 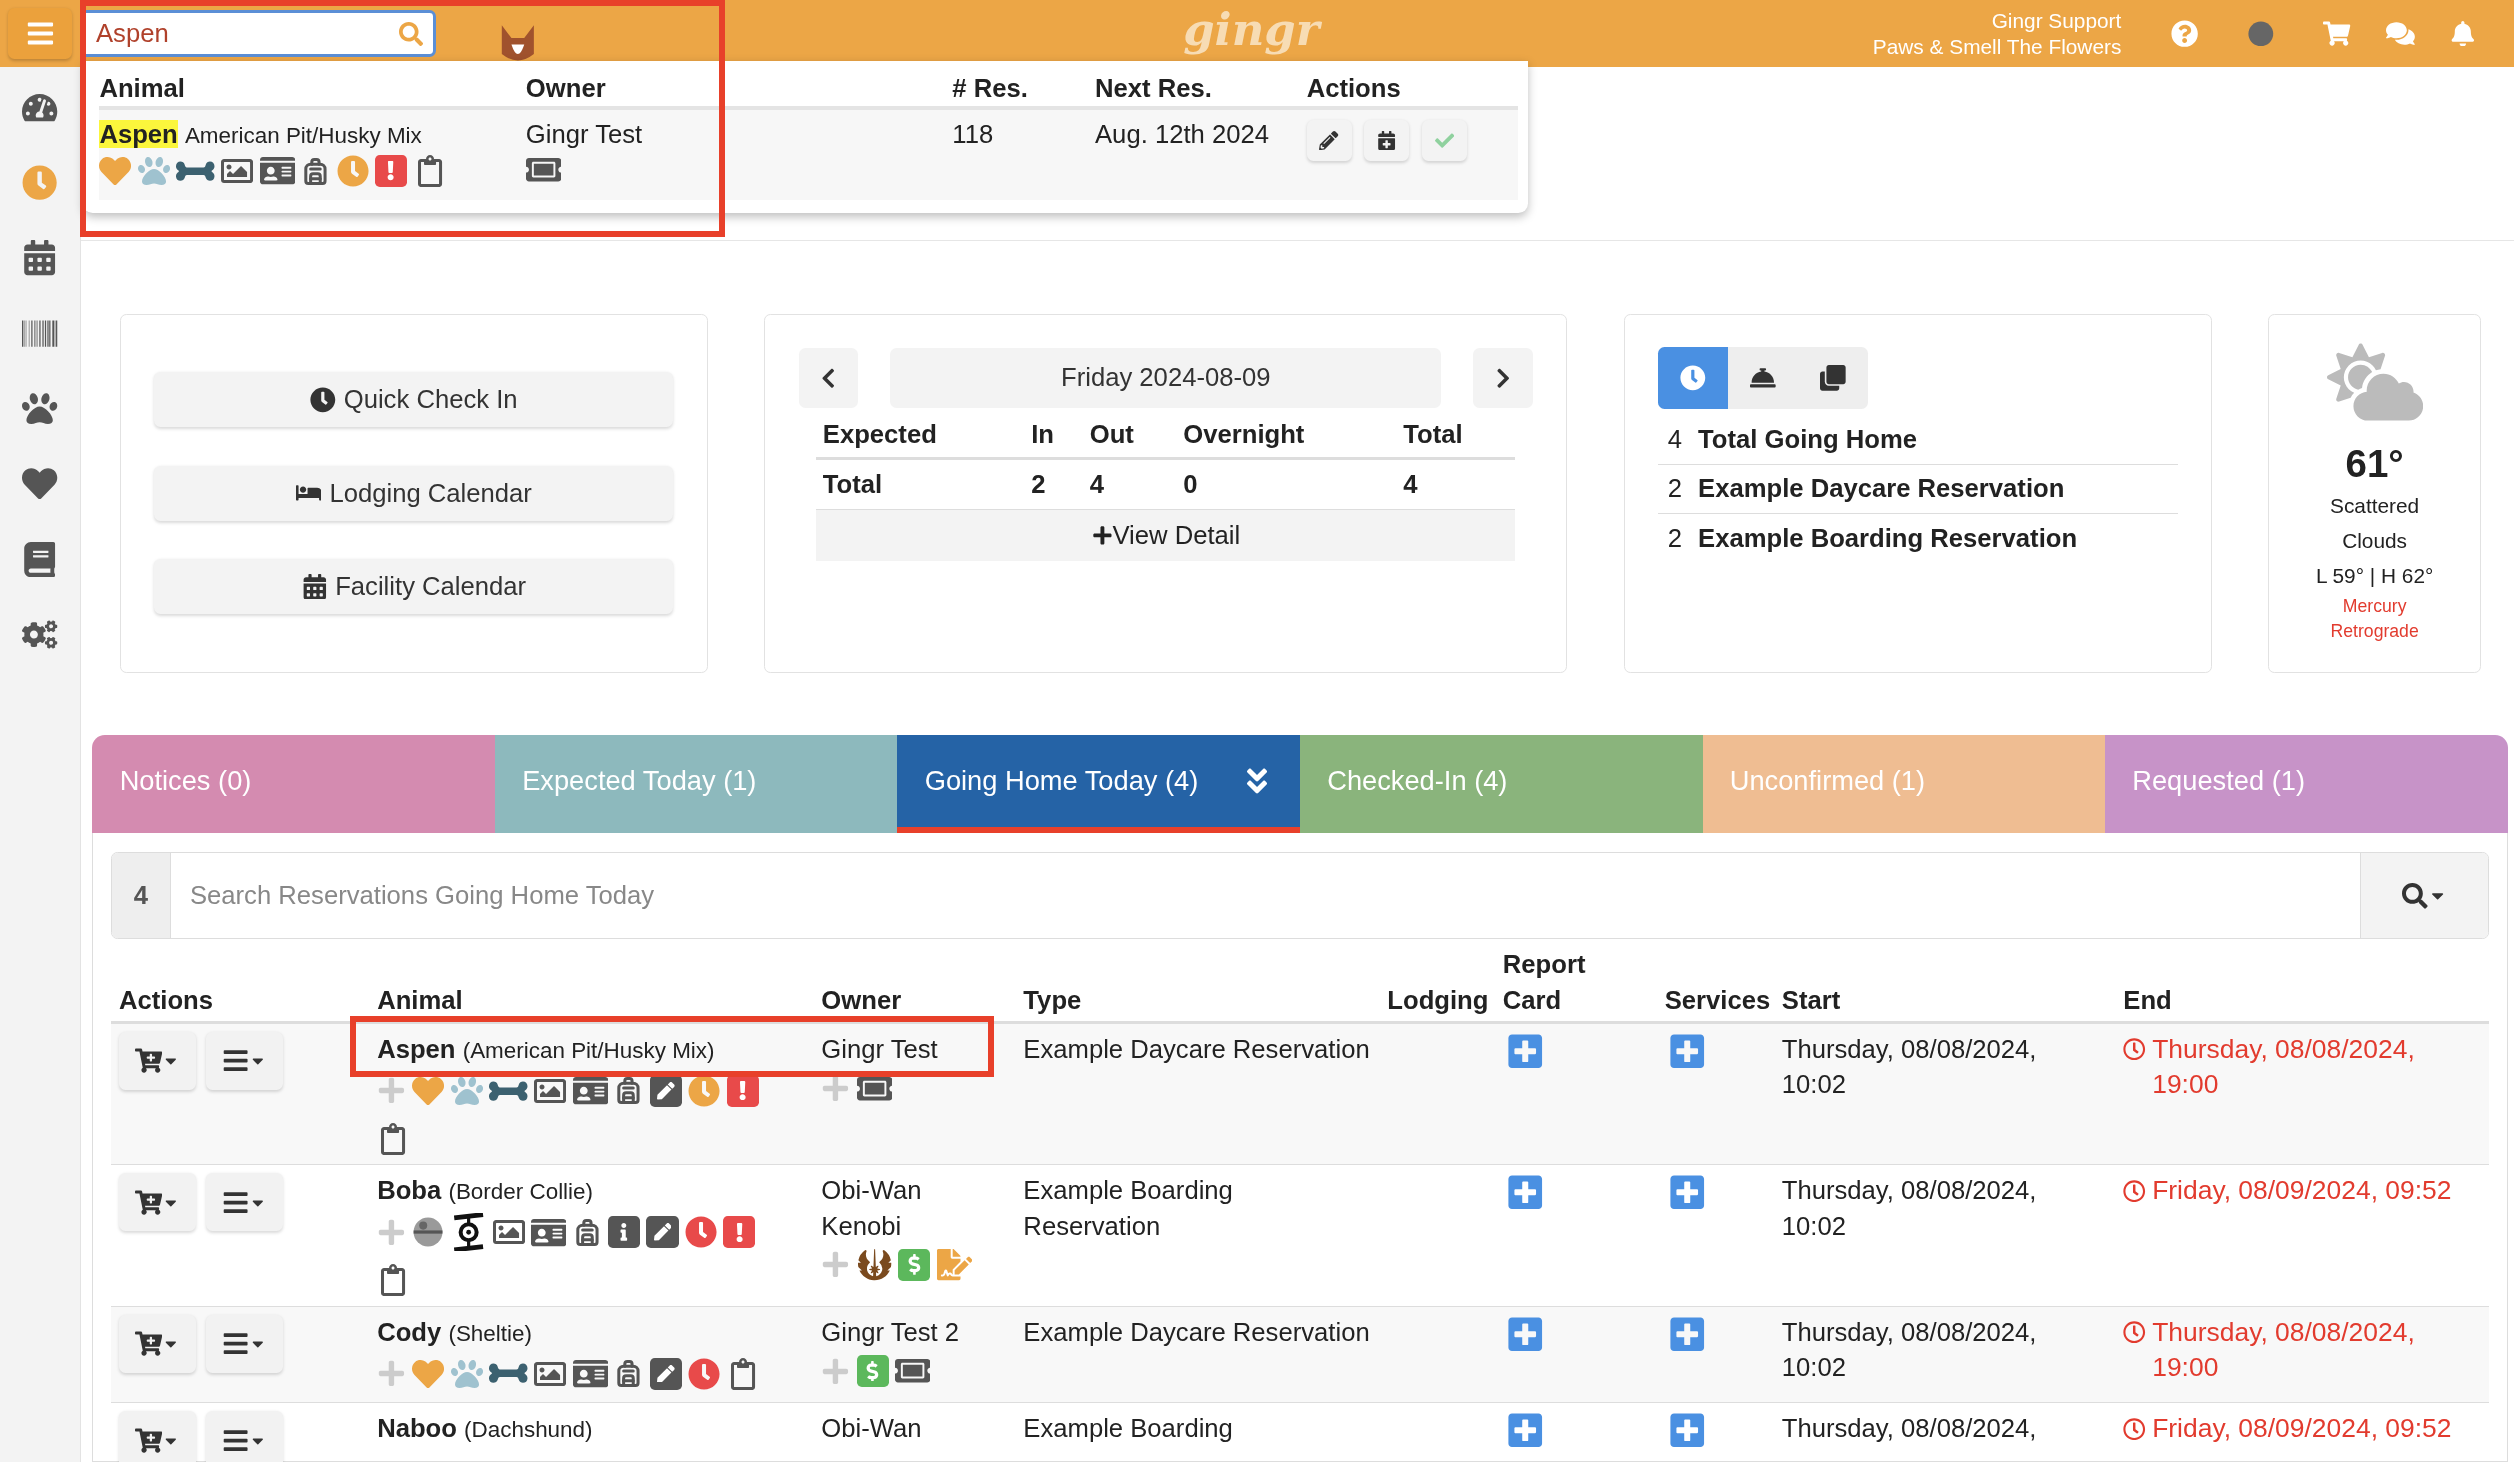 What do you see at coordinates (2374, 464) in the screenshot?
I see `temperature: 61°` at bounding box center [2374, 464].